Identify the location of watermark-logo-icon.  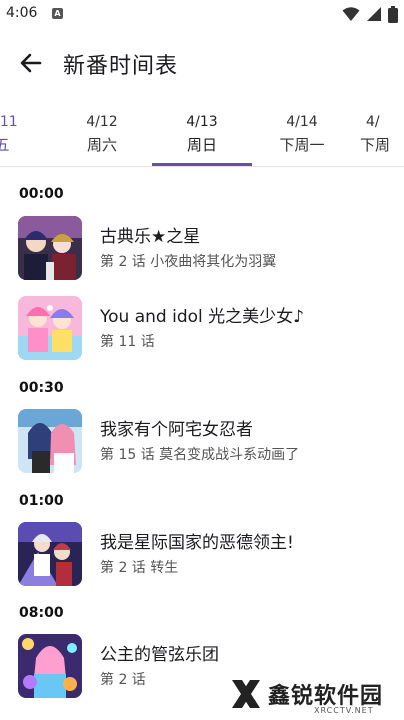
(246, 694).